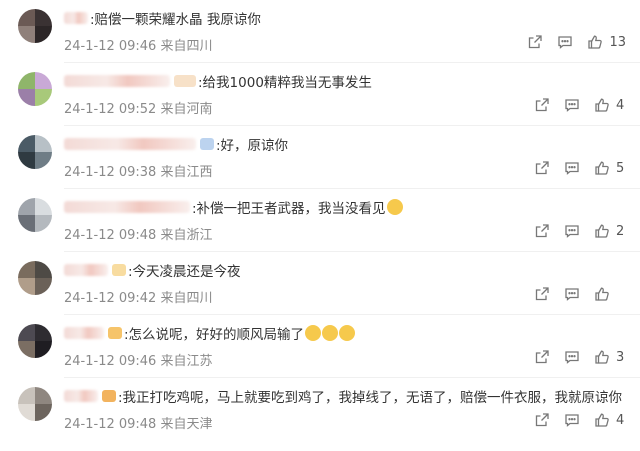  What do you see at coordinates (617, 42) in the screenshot?
I see `like-count: 13` at bounding box center [617, 42].